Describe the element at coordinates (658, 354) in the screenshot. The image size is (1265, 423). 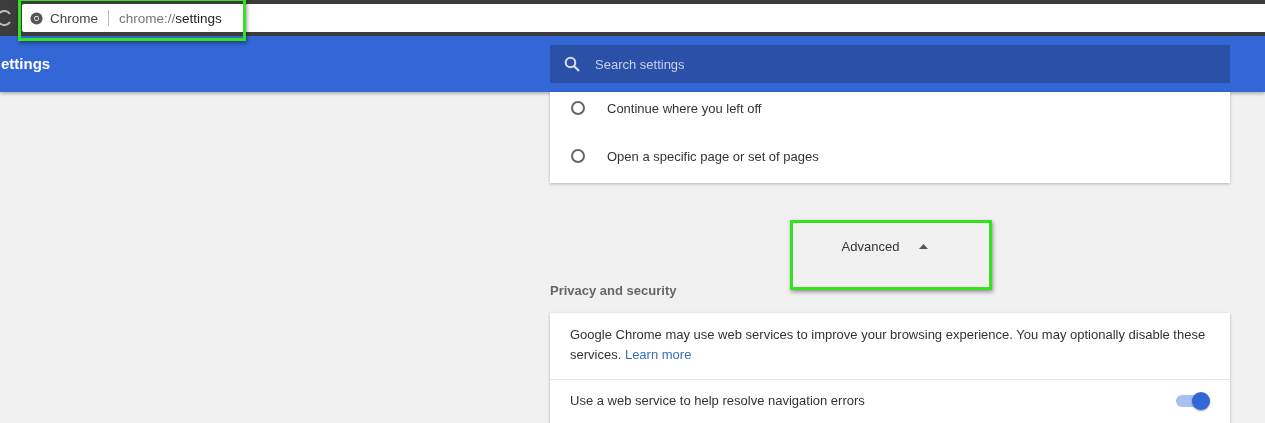
I see `learn-more-link: Learn more` at that location.